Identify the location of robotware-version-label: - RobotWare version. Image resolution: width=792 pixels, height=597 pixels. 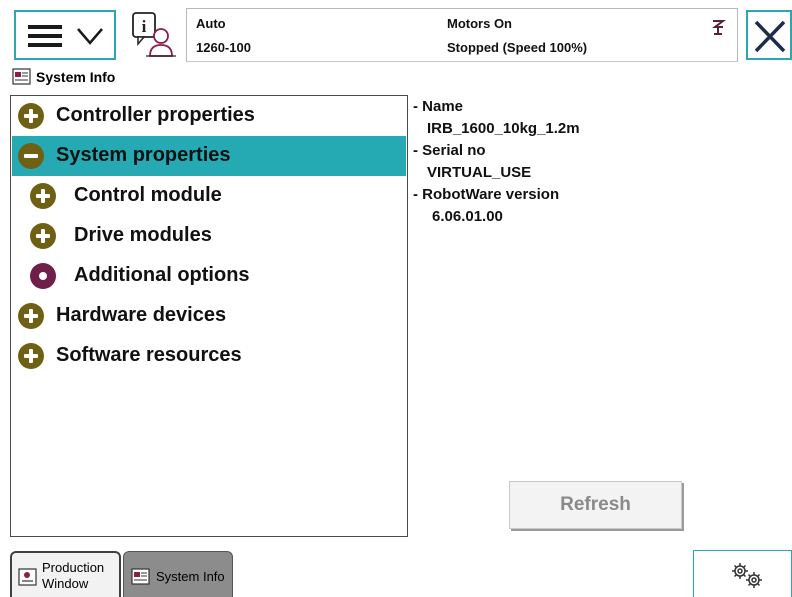
(486, 194).